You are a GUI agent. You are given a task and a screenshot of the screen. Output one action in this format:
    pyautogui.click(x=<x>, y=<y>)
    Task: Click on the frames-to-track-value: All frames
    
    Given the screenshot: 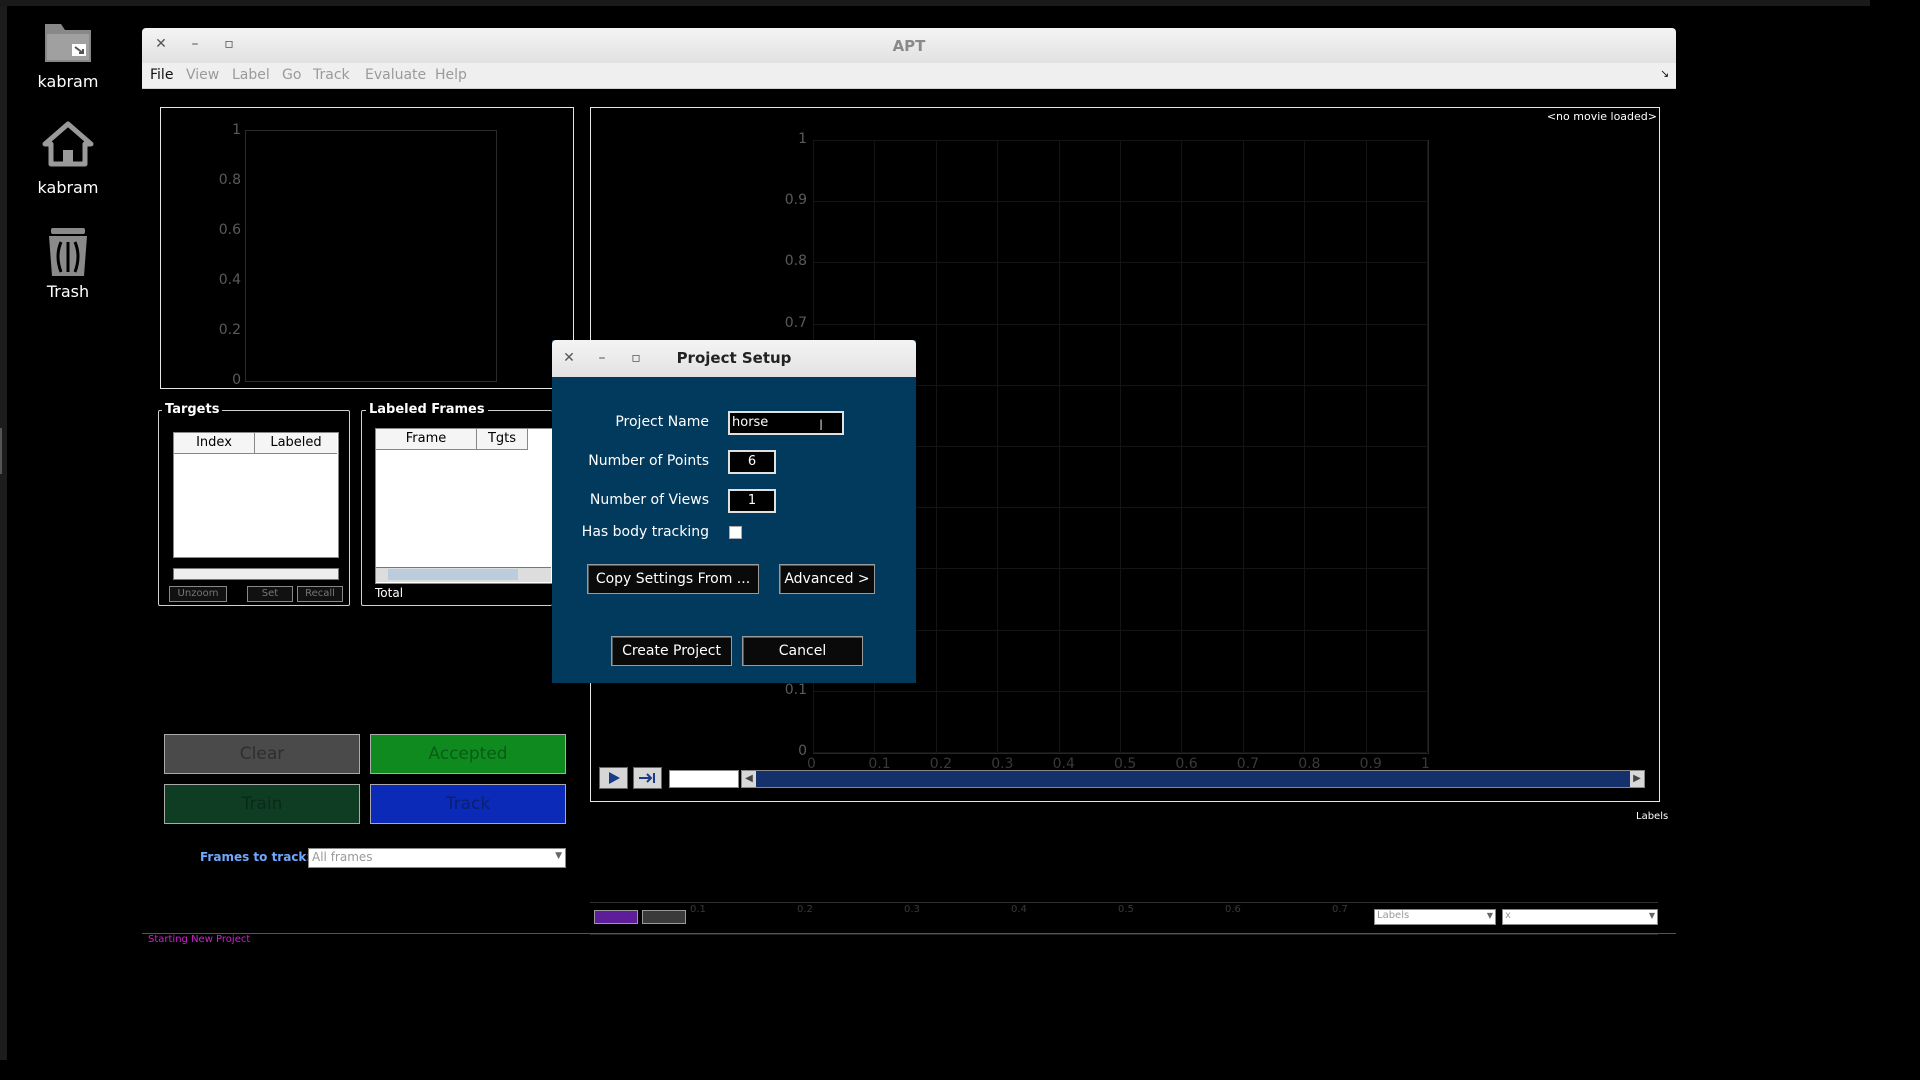 What is the action you would take?
    pyautogui.click(x=342, y=857)
    